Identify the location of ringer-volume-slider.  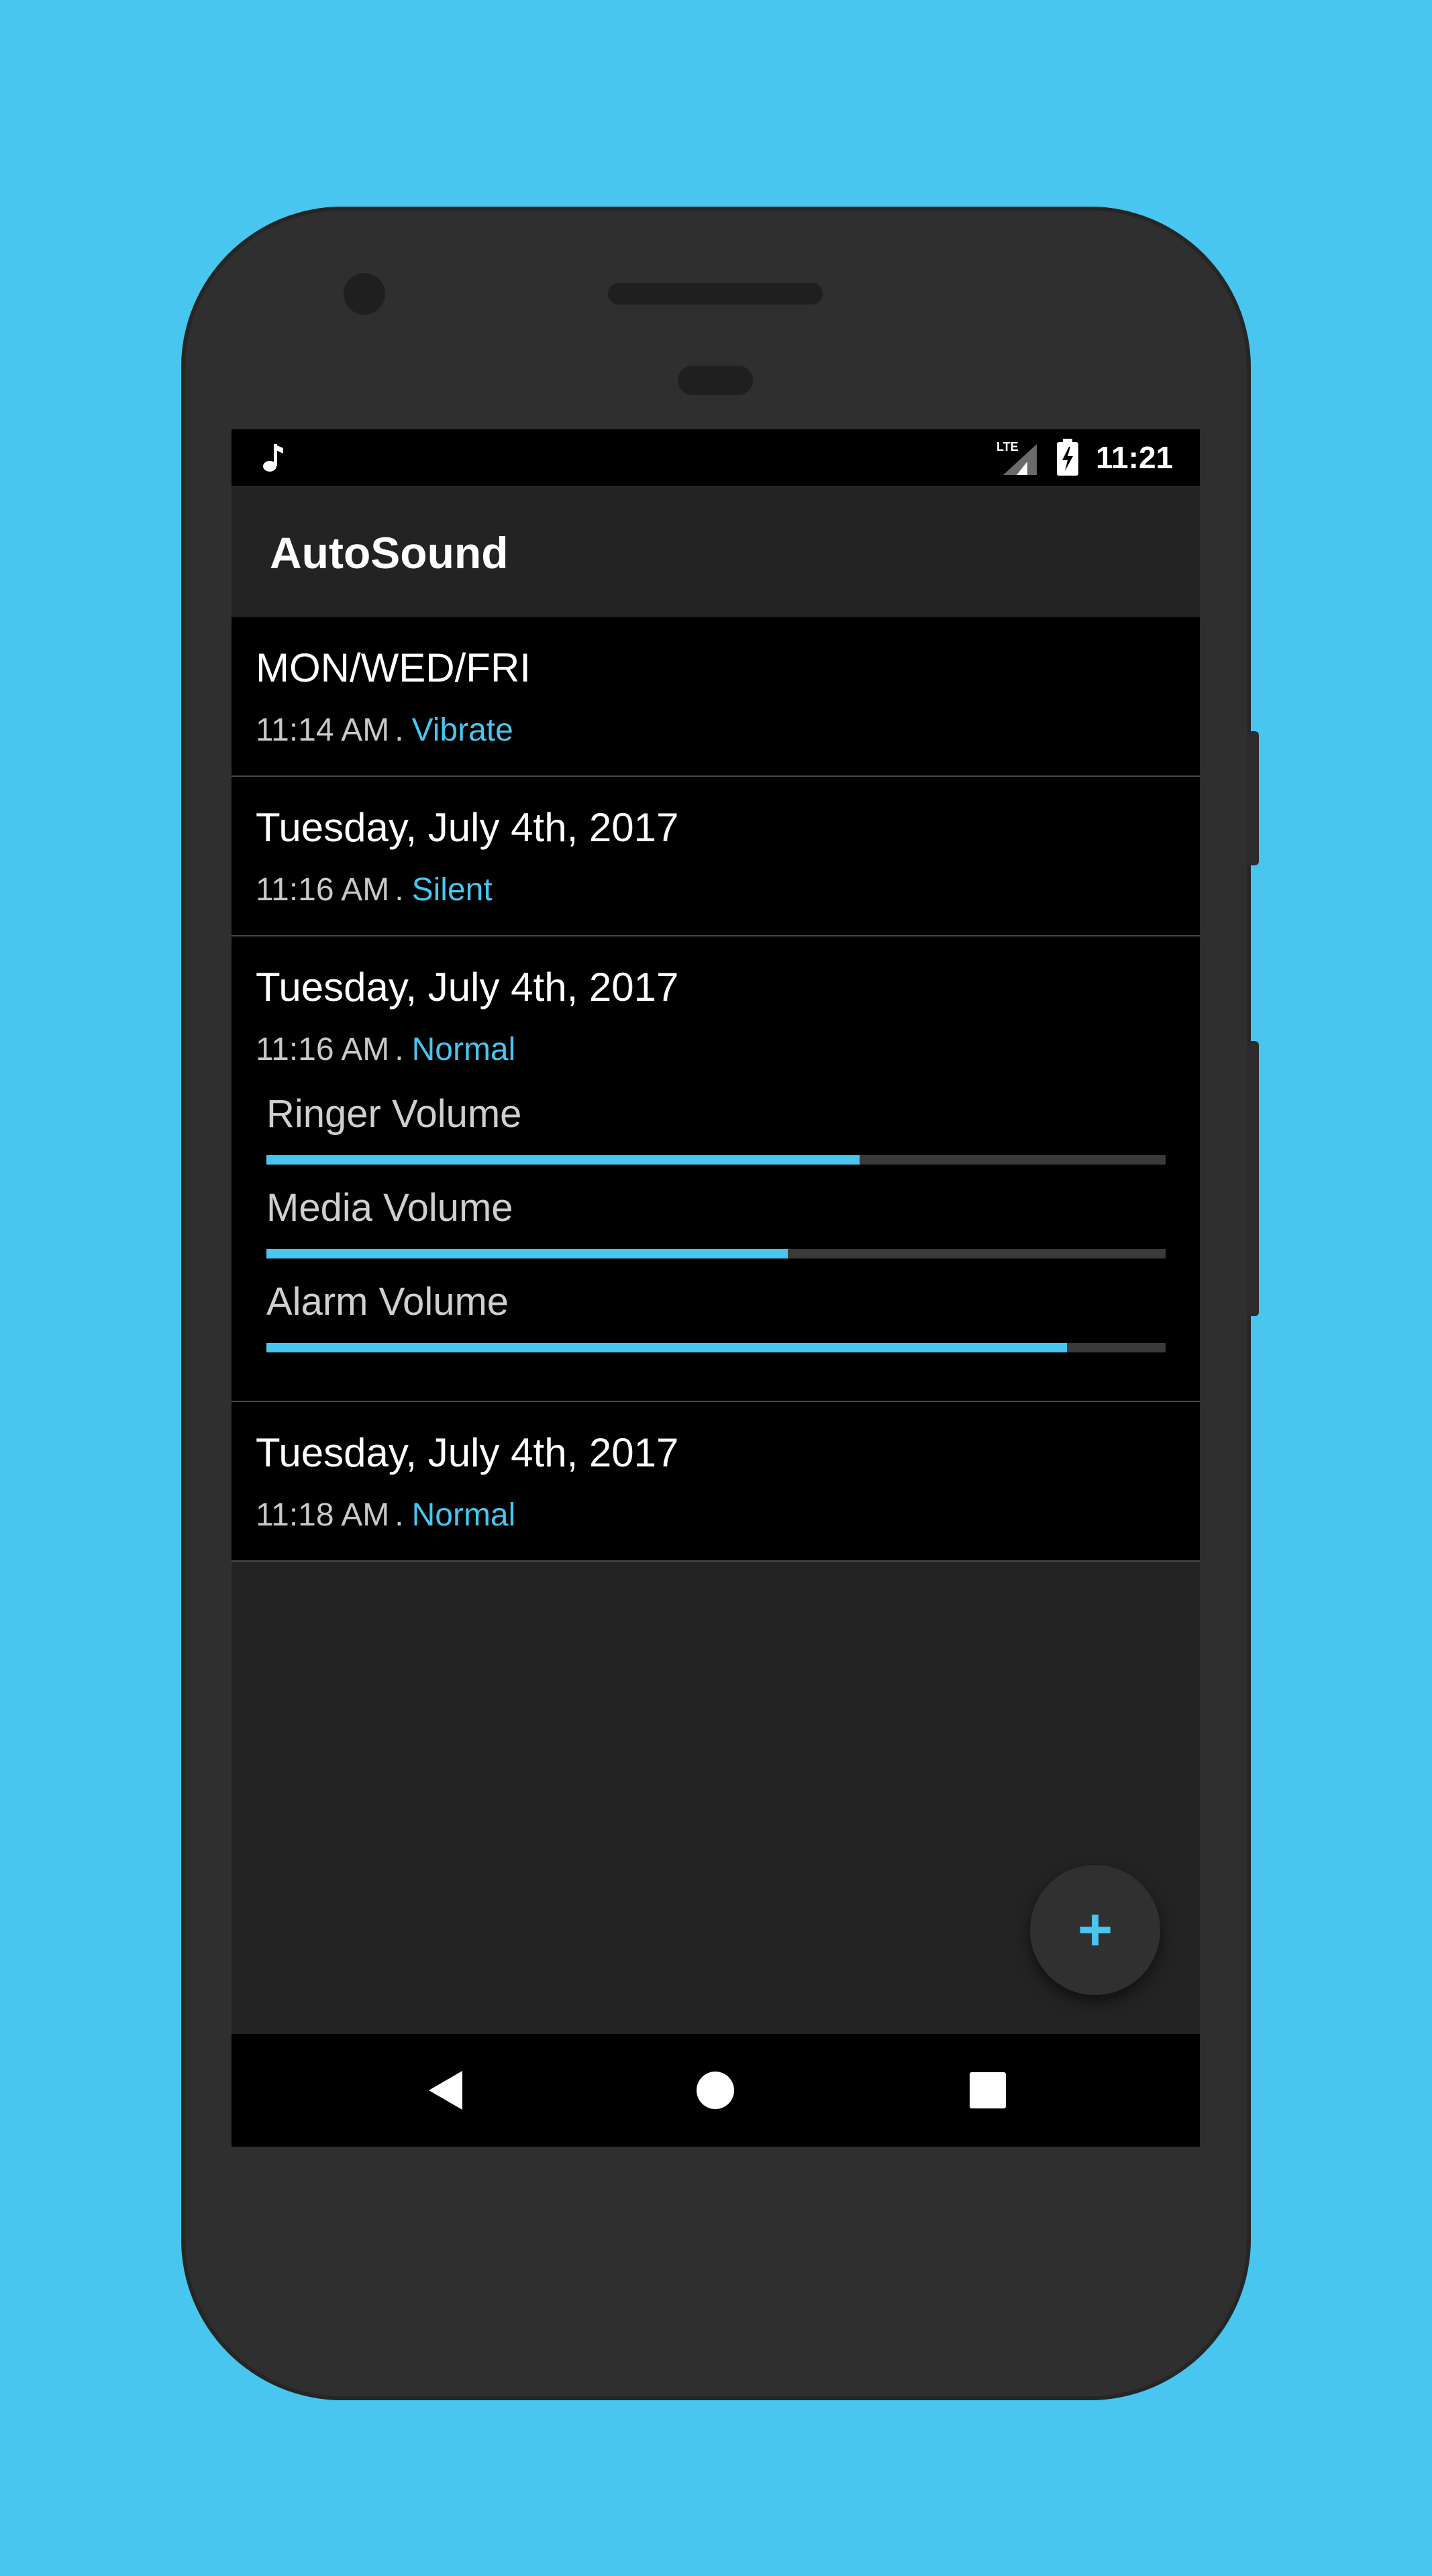
(716, 1160).